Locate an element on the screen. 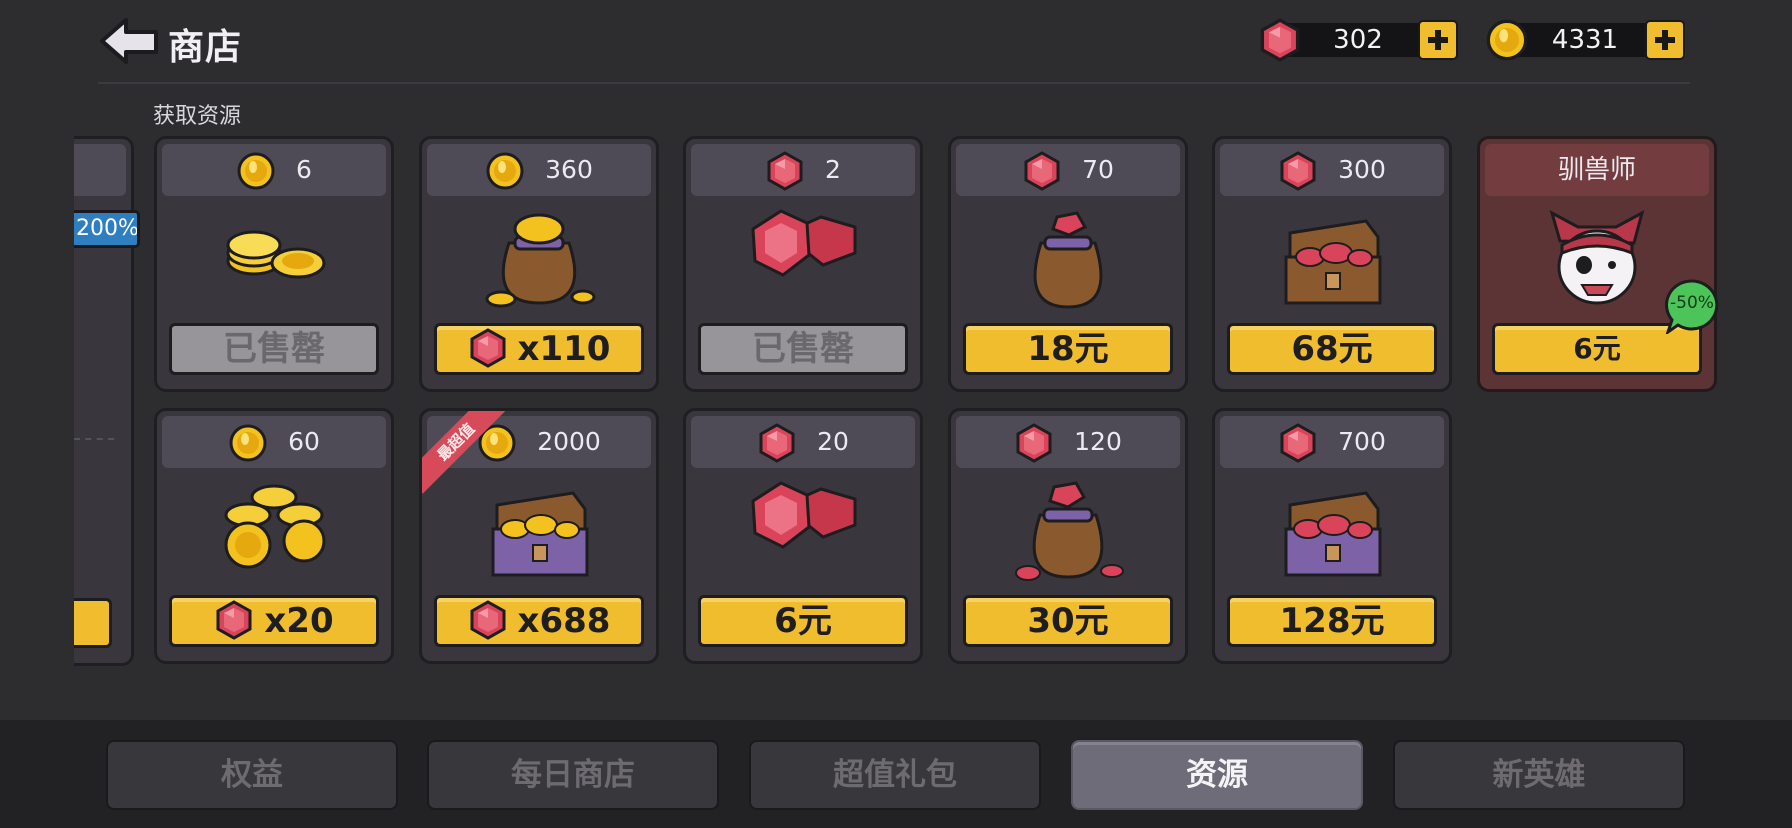  gem-balance: 302 is located at coordinates (1358, 40).